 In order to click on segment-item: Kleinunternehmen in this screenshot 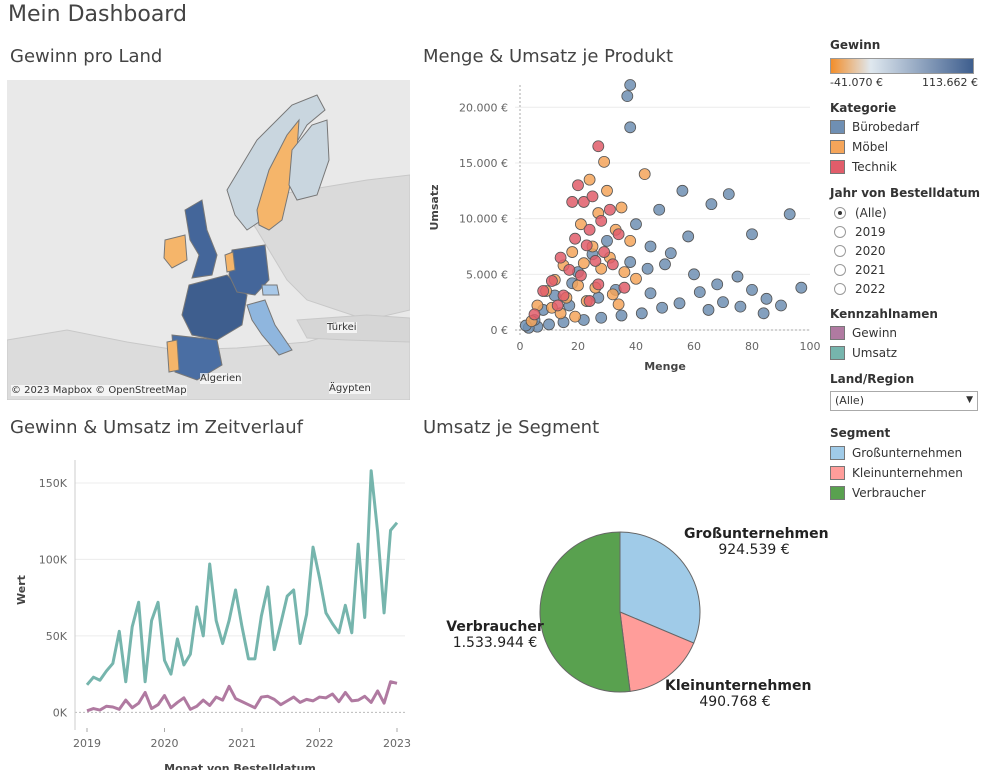, I will do `click(907, 473)`.